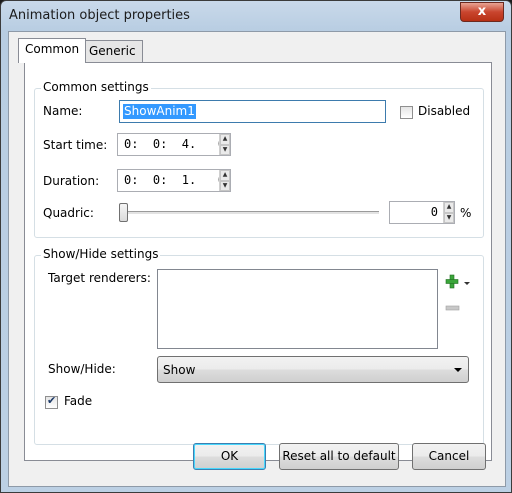  Describe the element at coordinates (444, 111) in the screenshot. I see `disabled-label: Disabled` at that location.